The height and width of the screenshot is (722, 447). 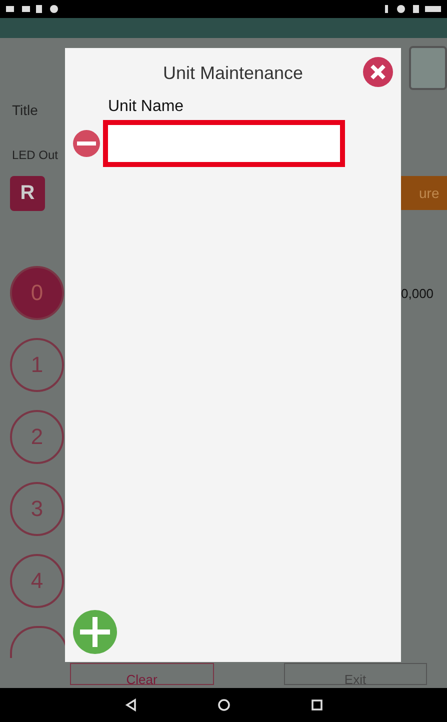 I want to click on led-output-label: LED Out, so click(x=35, y=155).